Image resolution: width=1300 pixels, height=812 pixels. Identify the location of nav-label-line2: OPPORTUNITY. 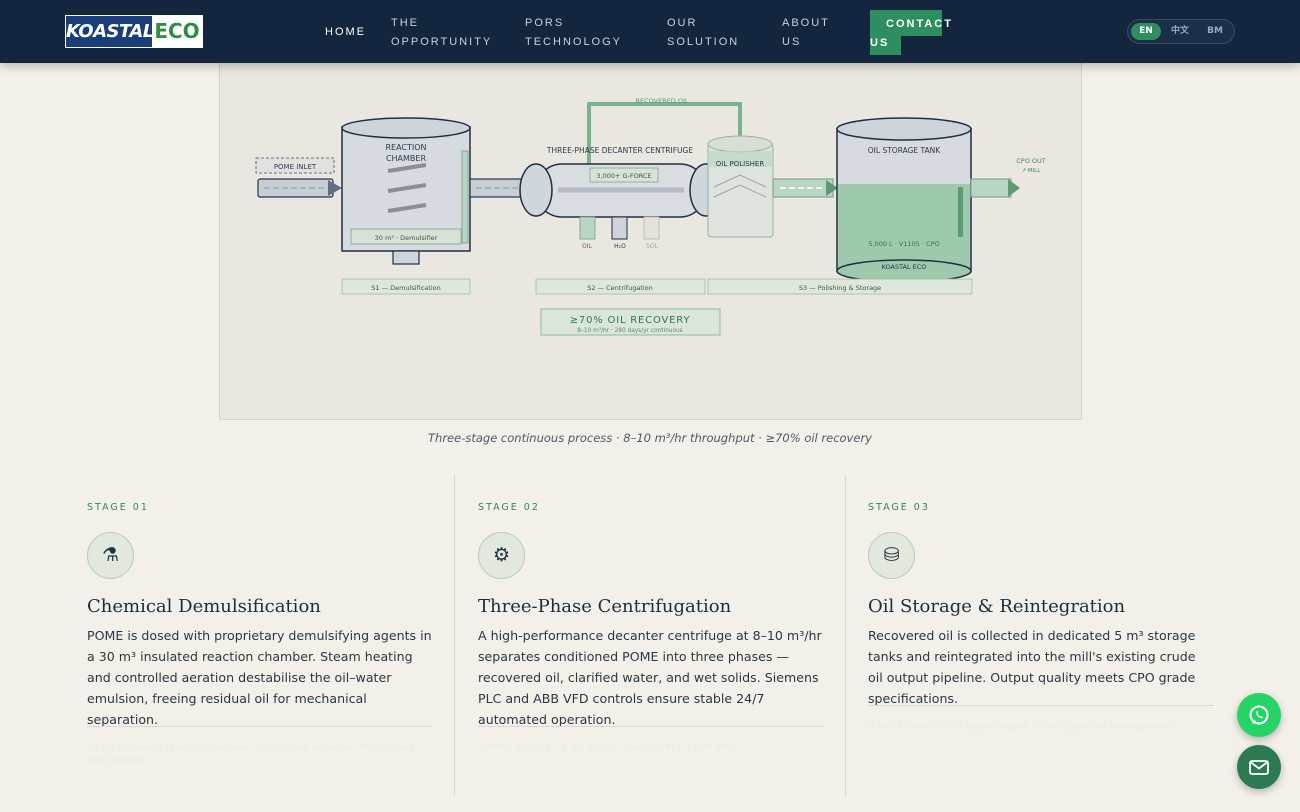
(442, 42).